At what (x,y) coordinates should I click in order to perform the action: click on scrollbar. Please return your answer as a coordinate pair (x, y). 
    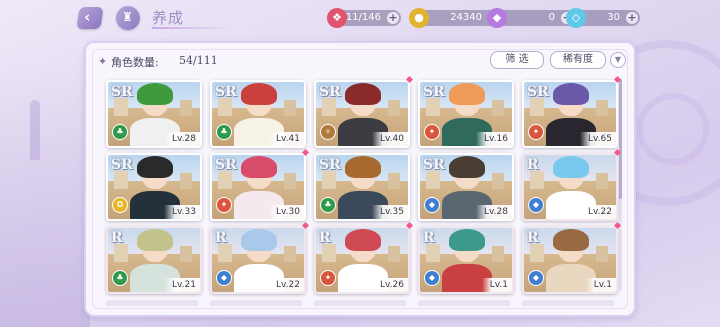
    Looking at the image, I should click on (620, 185).